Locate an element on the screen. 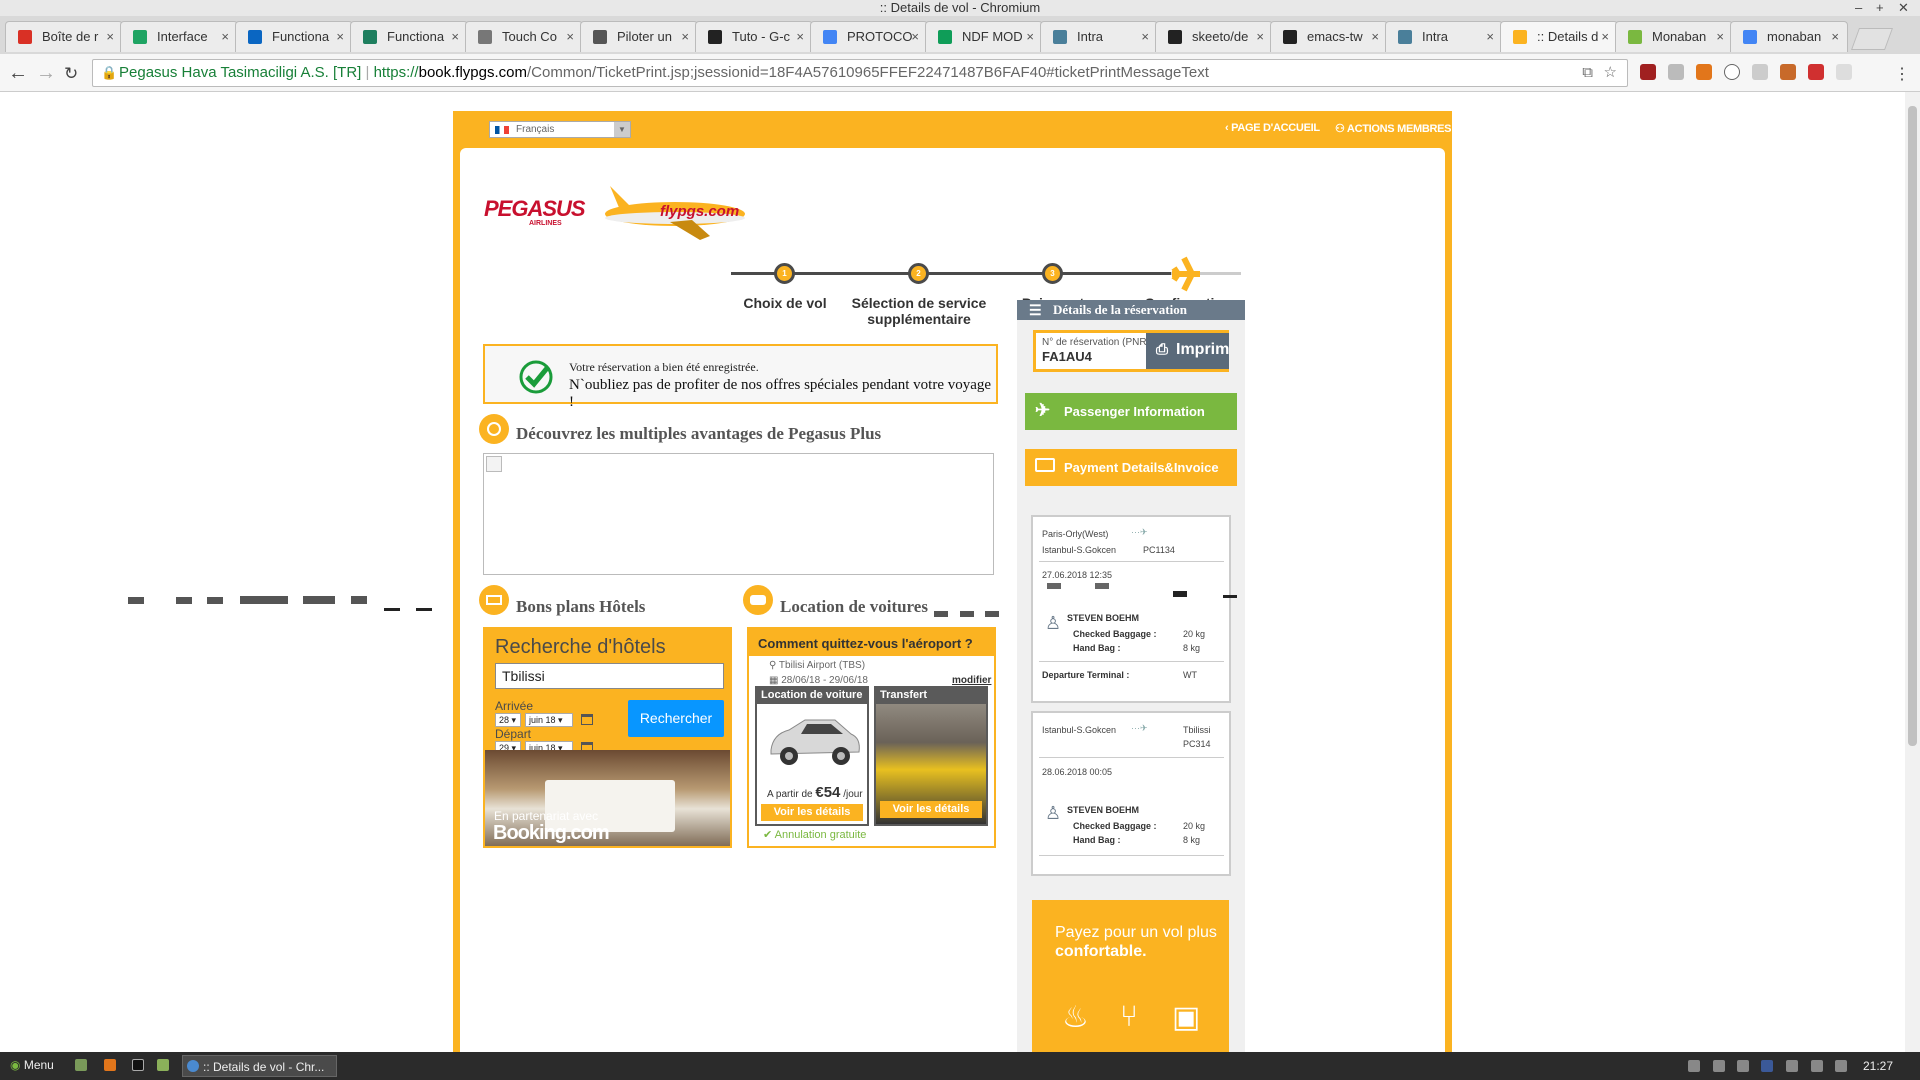 Image resolution: width=1920 pixels, height=1080 pixels. chart-extension-icon is located at coordinates (1816, 72).